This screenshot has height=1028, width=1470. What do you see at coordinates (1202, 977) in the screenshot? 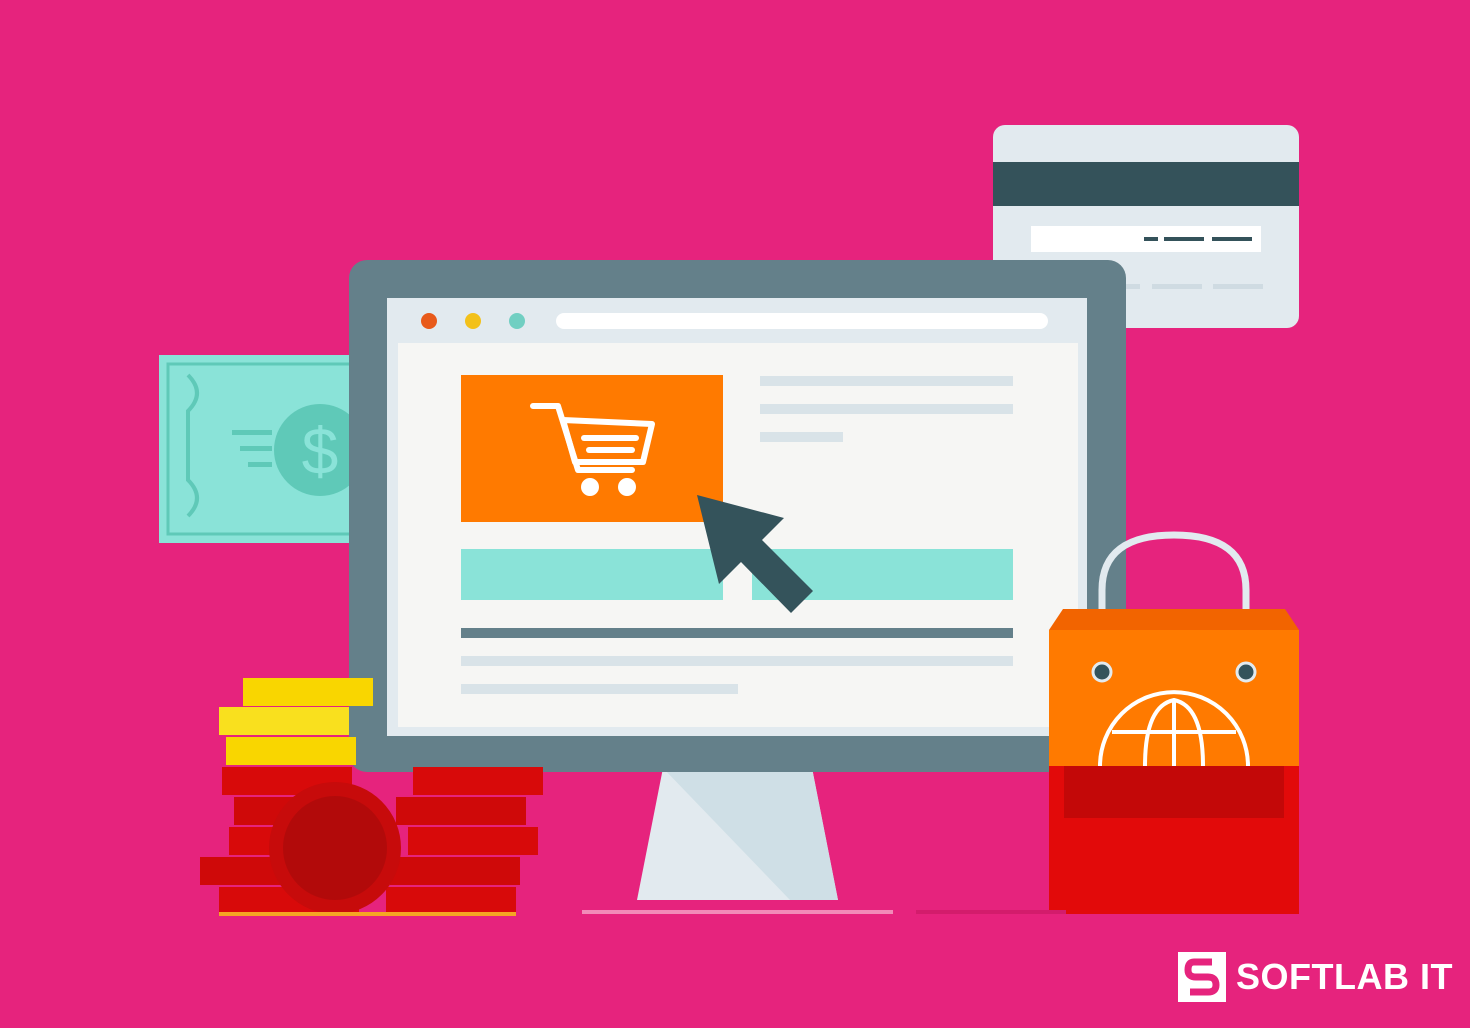
I see `softlab-s-logo-icon` at bounding box center [1202, 977].